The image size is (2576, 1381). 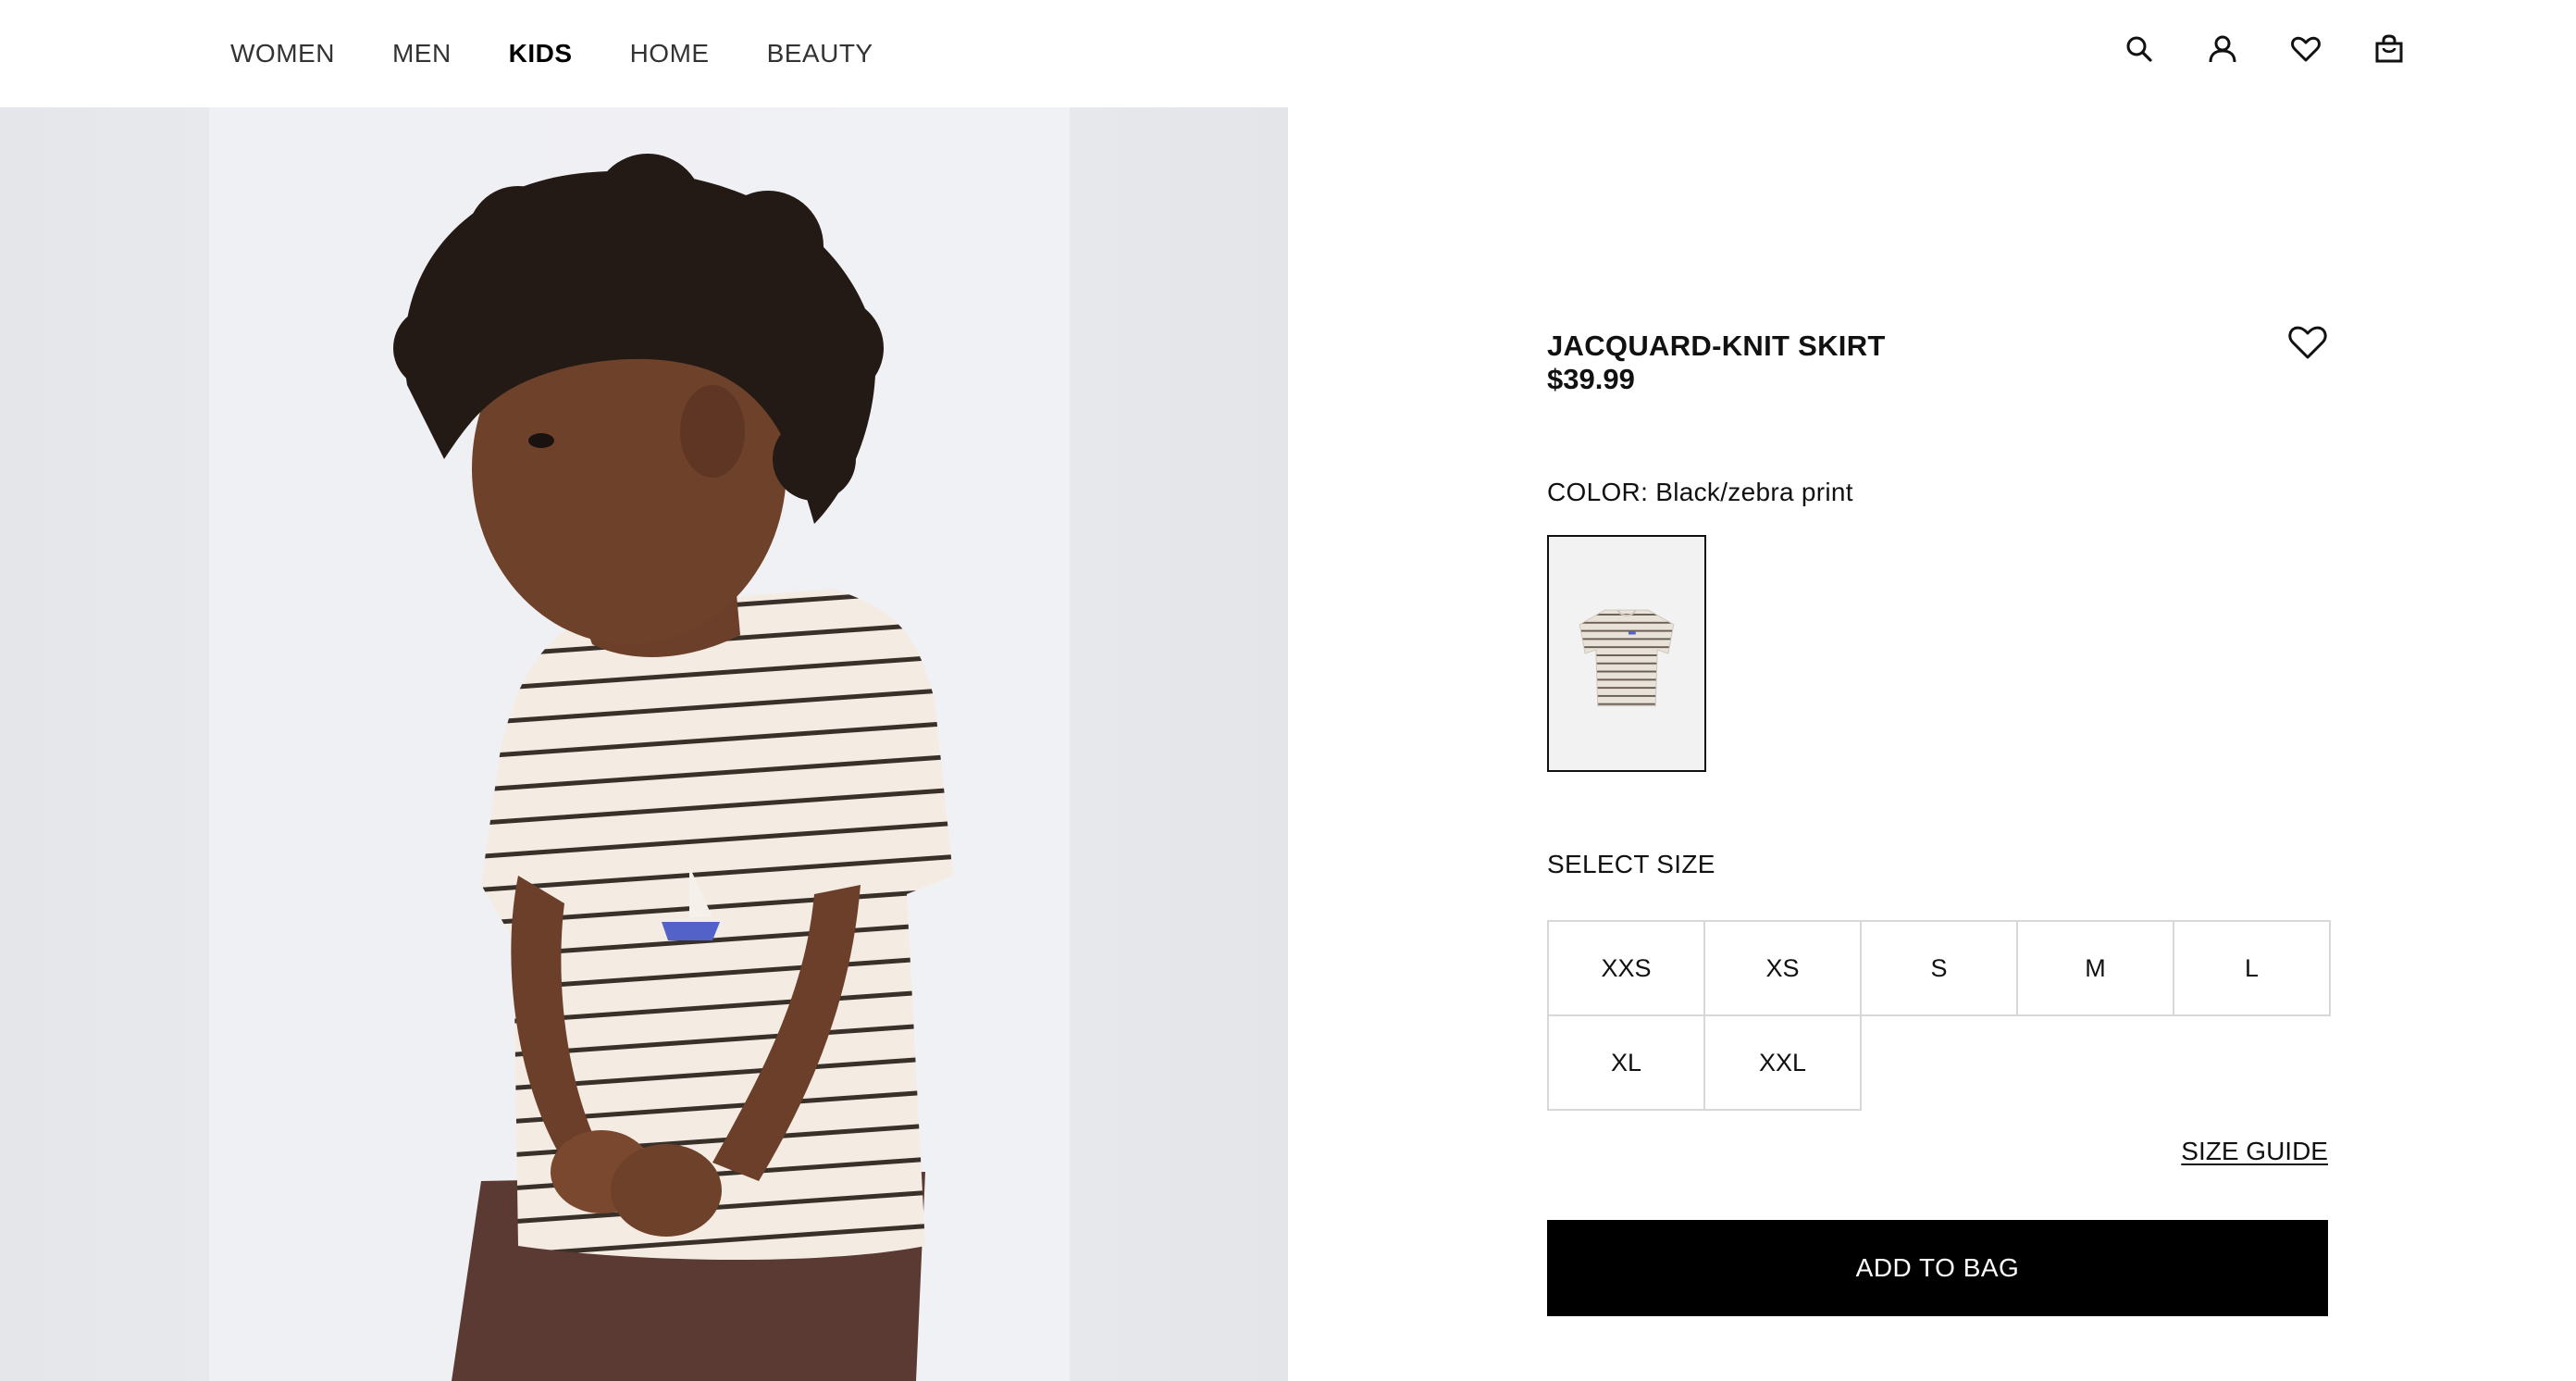 What do you see at coordinates (282, 53) in the screenshot?
I see `nav-item-women: WOMEN` at bounding box center [282, 53].